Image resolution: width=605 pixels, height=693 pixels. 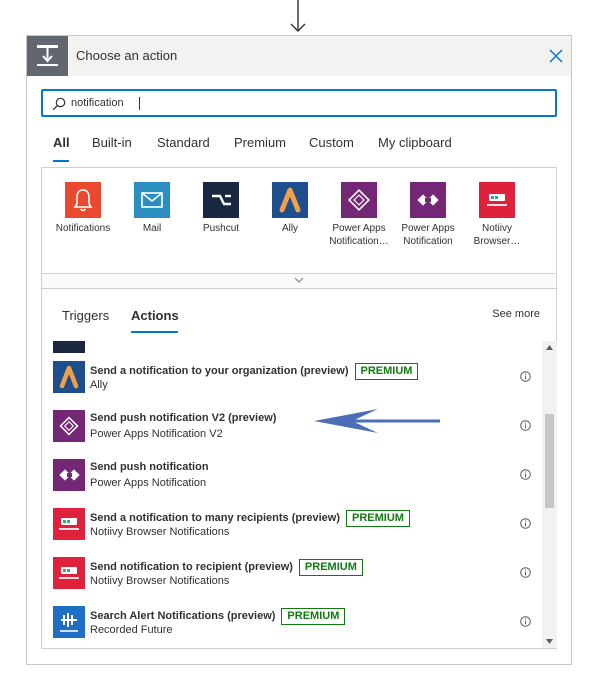 What do you see at coordinates (183, 616) in the screenshot?
I see `action-title-text: Search Alert Notifications (preview)` at bounding box center [183, 616].